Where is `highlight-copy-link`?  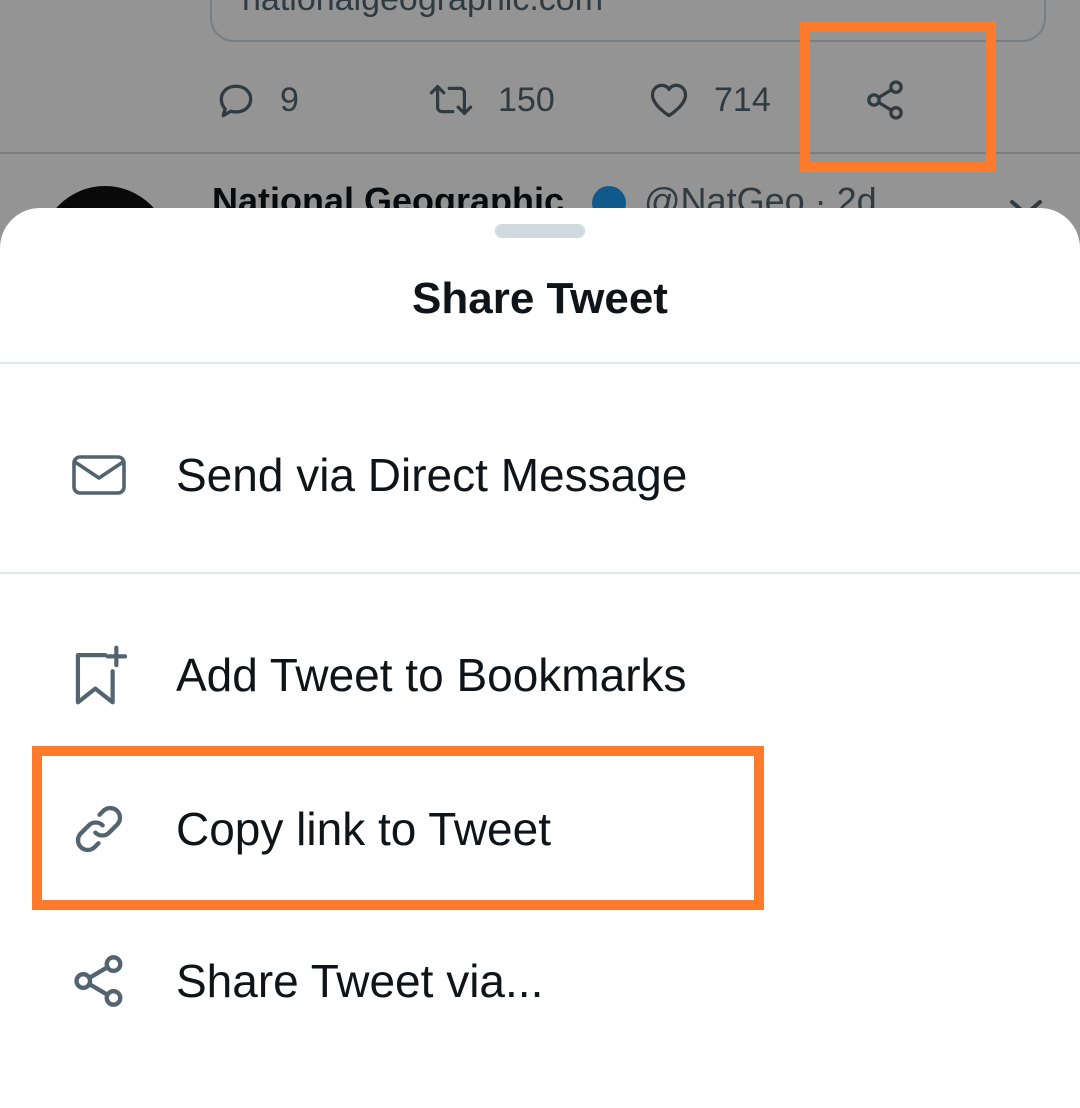
highlight-copy-link is located at coordinates (398, 828).